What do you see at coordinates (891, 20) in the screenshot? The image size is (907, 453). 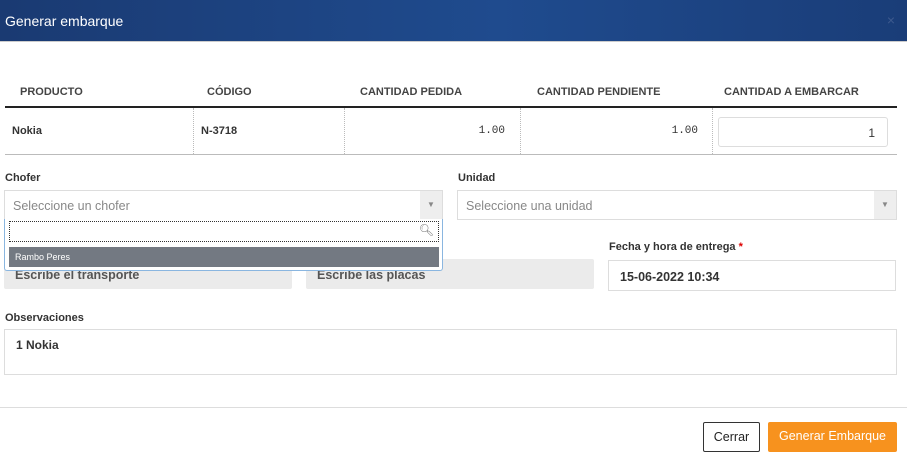 I see `close-icon: ×` at bounding box center [891, 20].